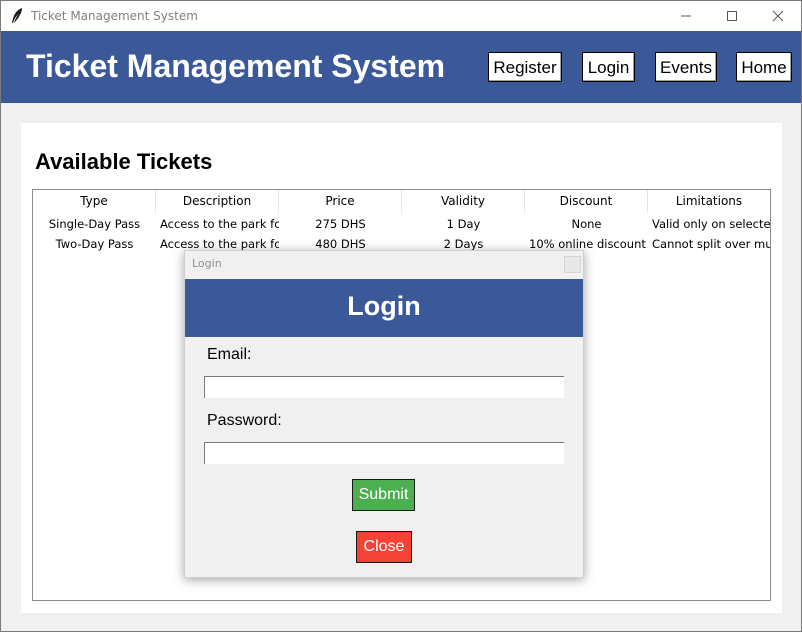  Describe the element at coordinates (207, 263) in the screenshot. I see `dialog-window-title: Login` at that location.